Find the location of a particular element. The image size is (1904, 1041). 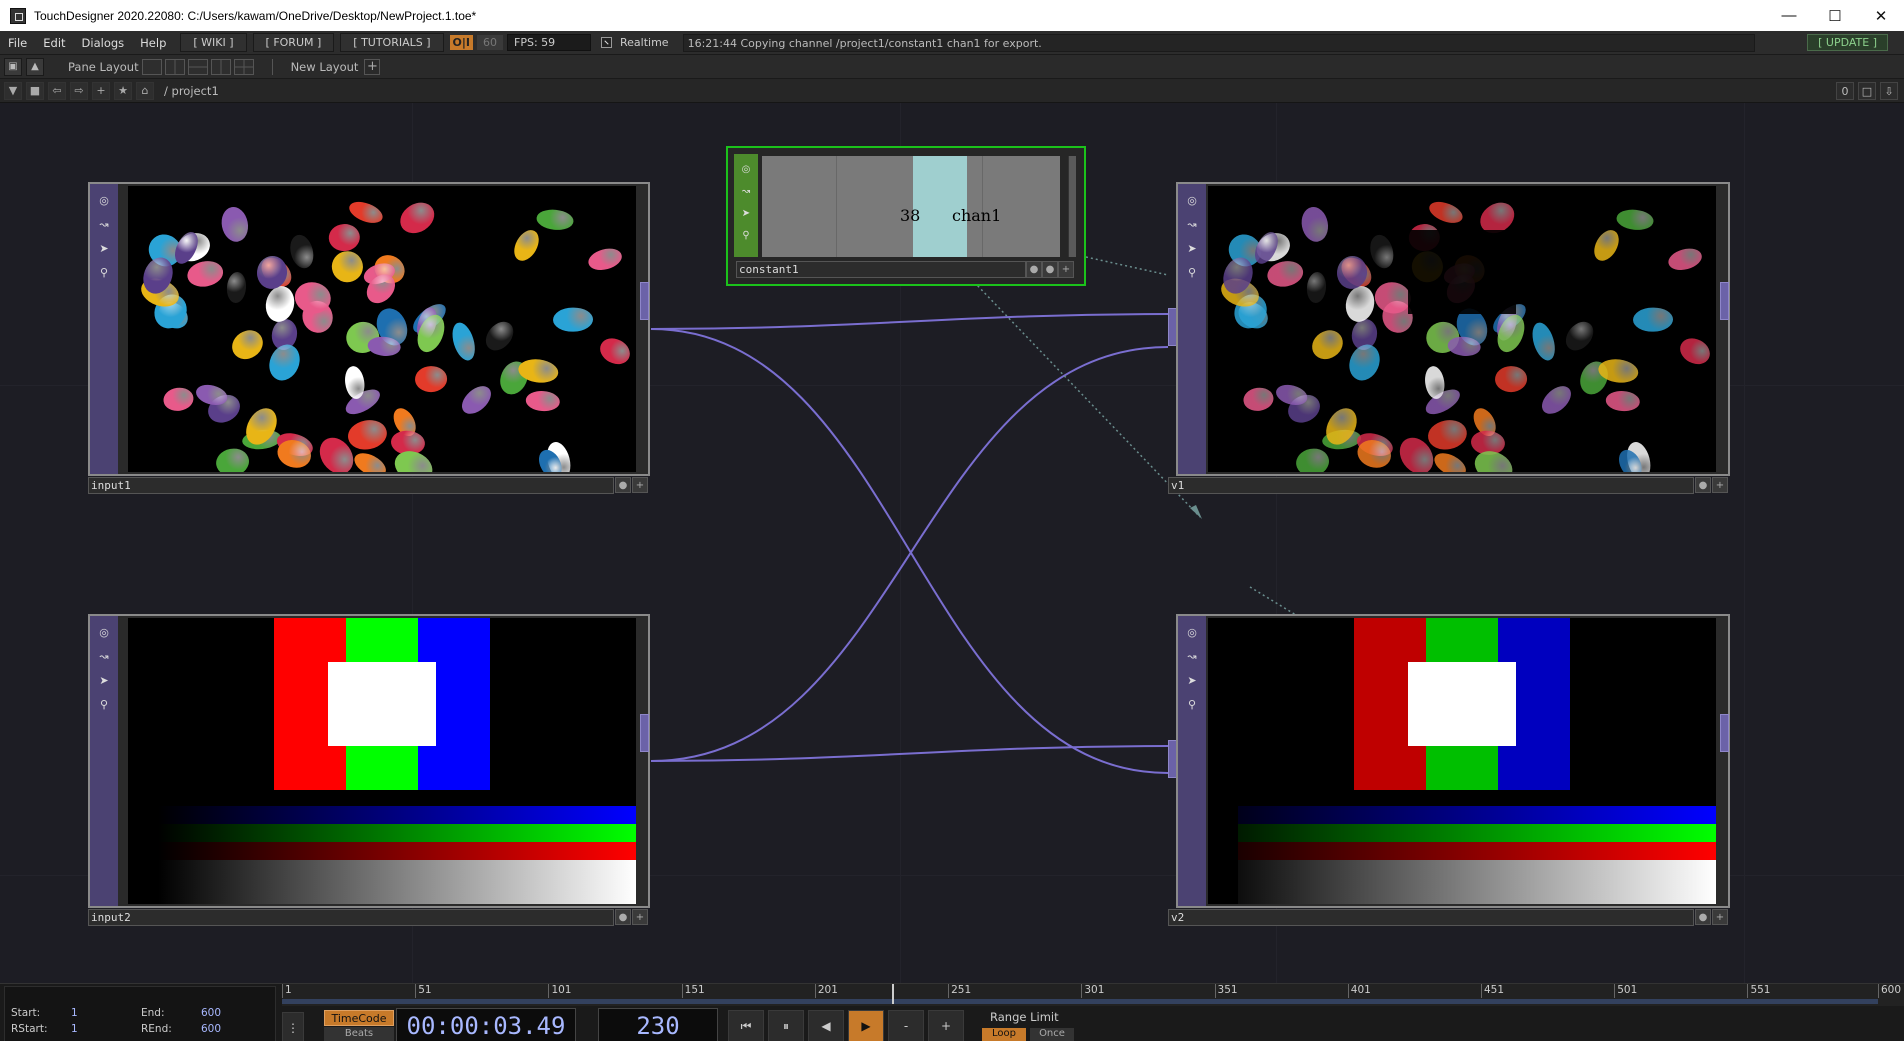

rewind-icon: ⏮ is located at coordinates (746, 1025).